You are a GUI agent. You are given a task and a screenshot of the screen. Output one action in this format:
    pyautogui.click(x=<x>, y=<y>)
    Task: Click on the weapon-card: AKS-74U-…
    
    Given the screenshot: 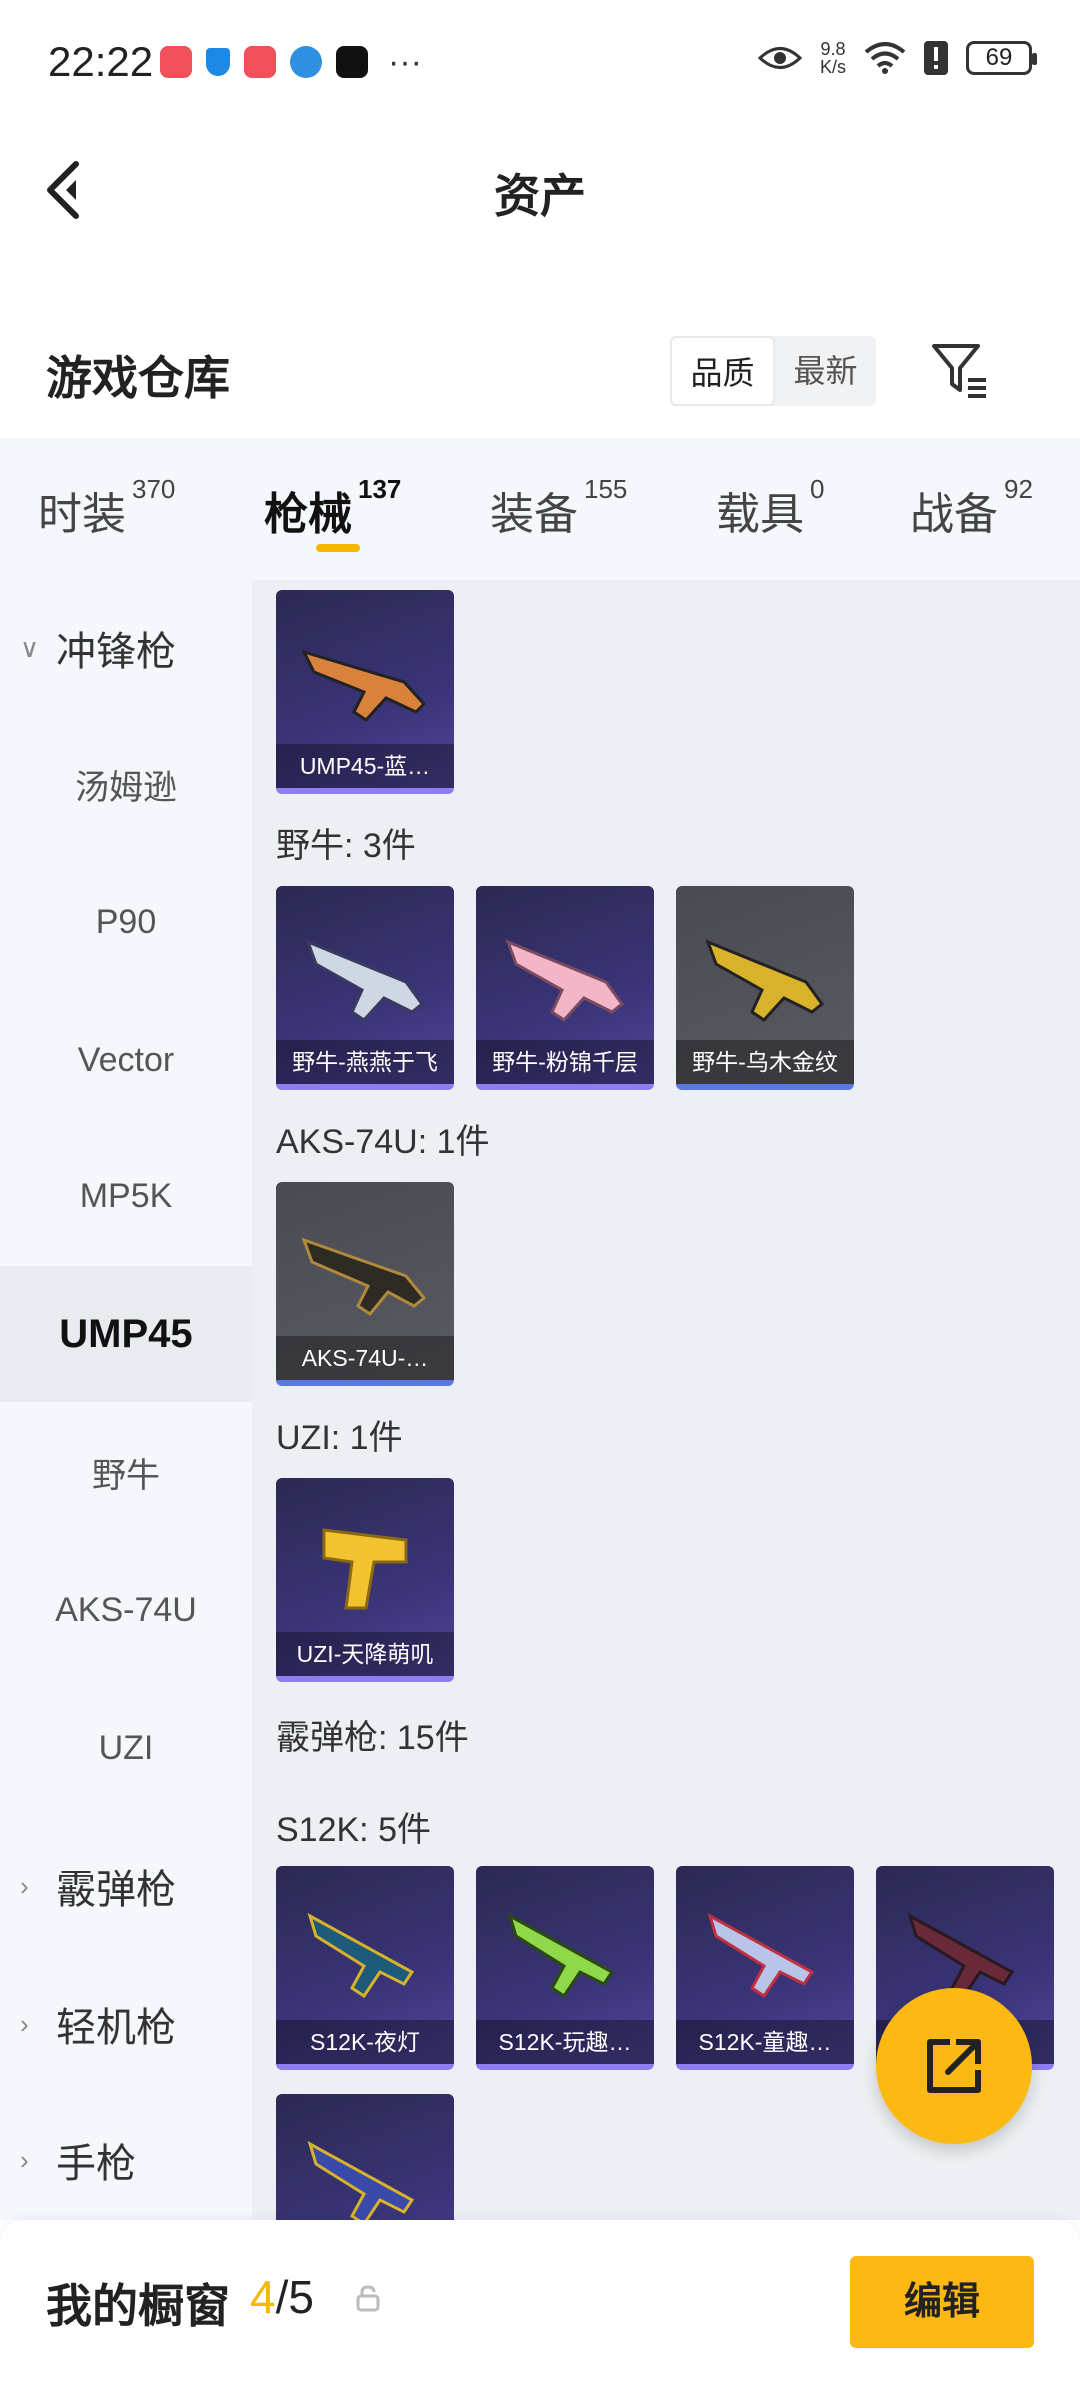 What is the action you would take?
    pyautogui.click(x=365, y=1284)
    